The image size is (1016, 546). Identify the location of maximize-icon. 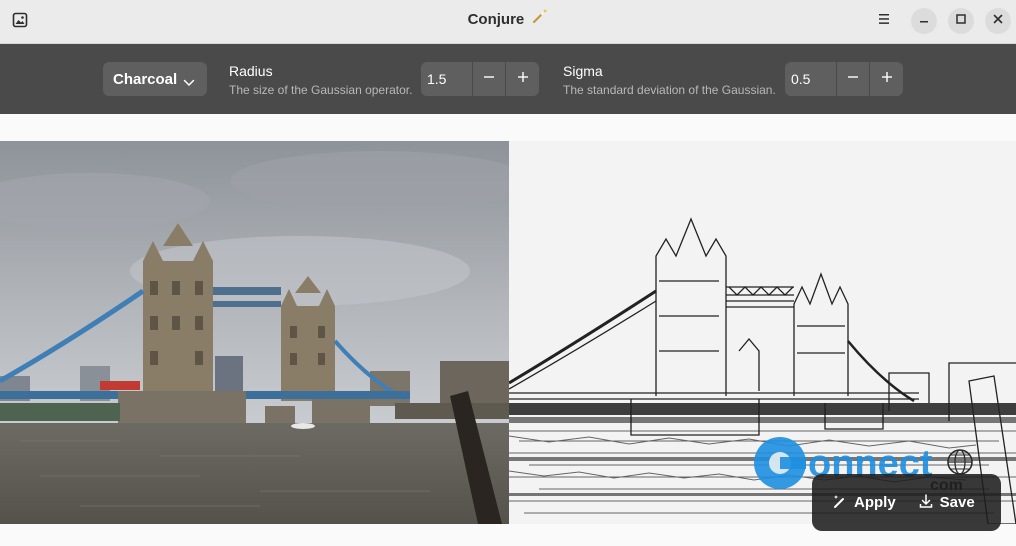
(961, 21).